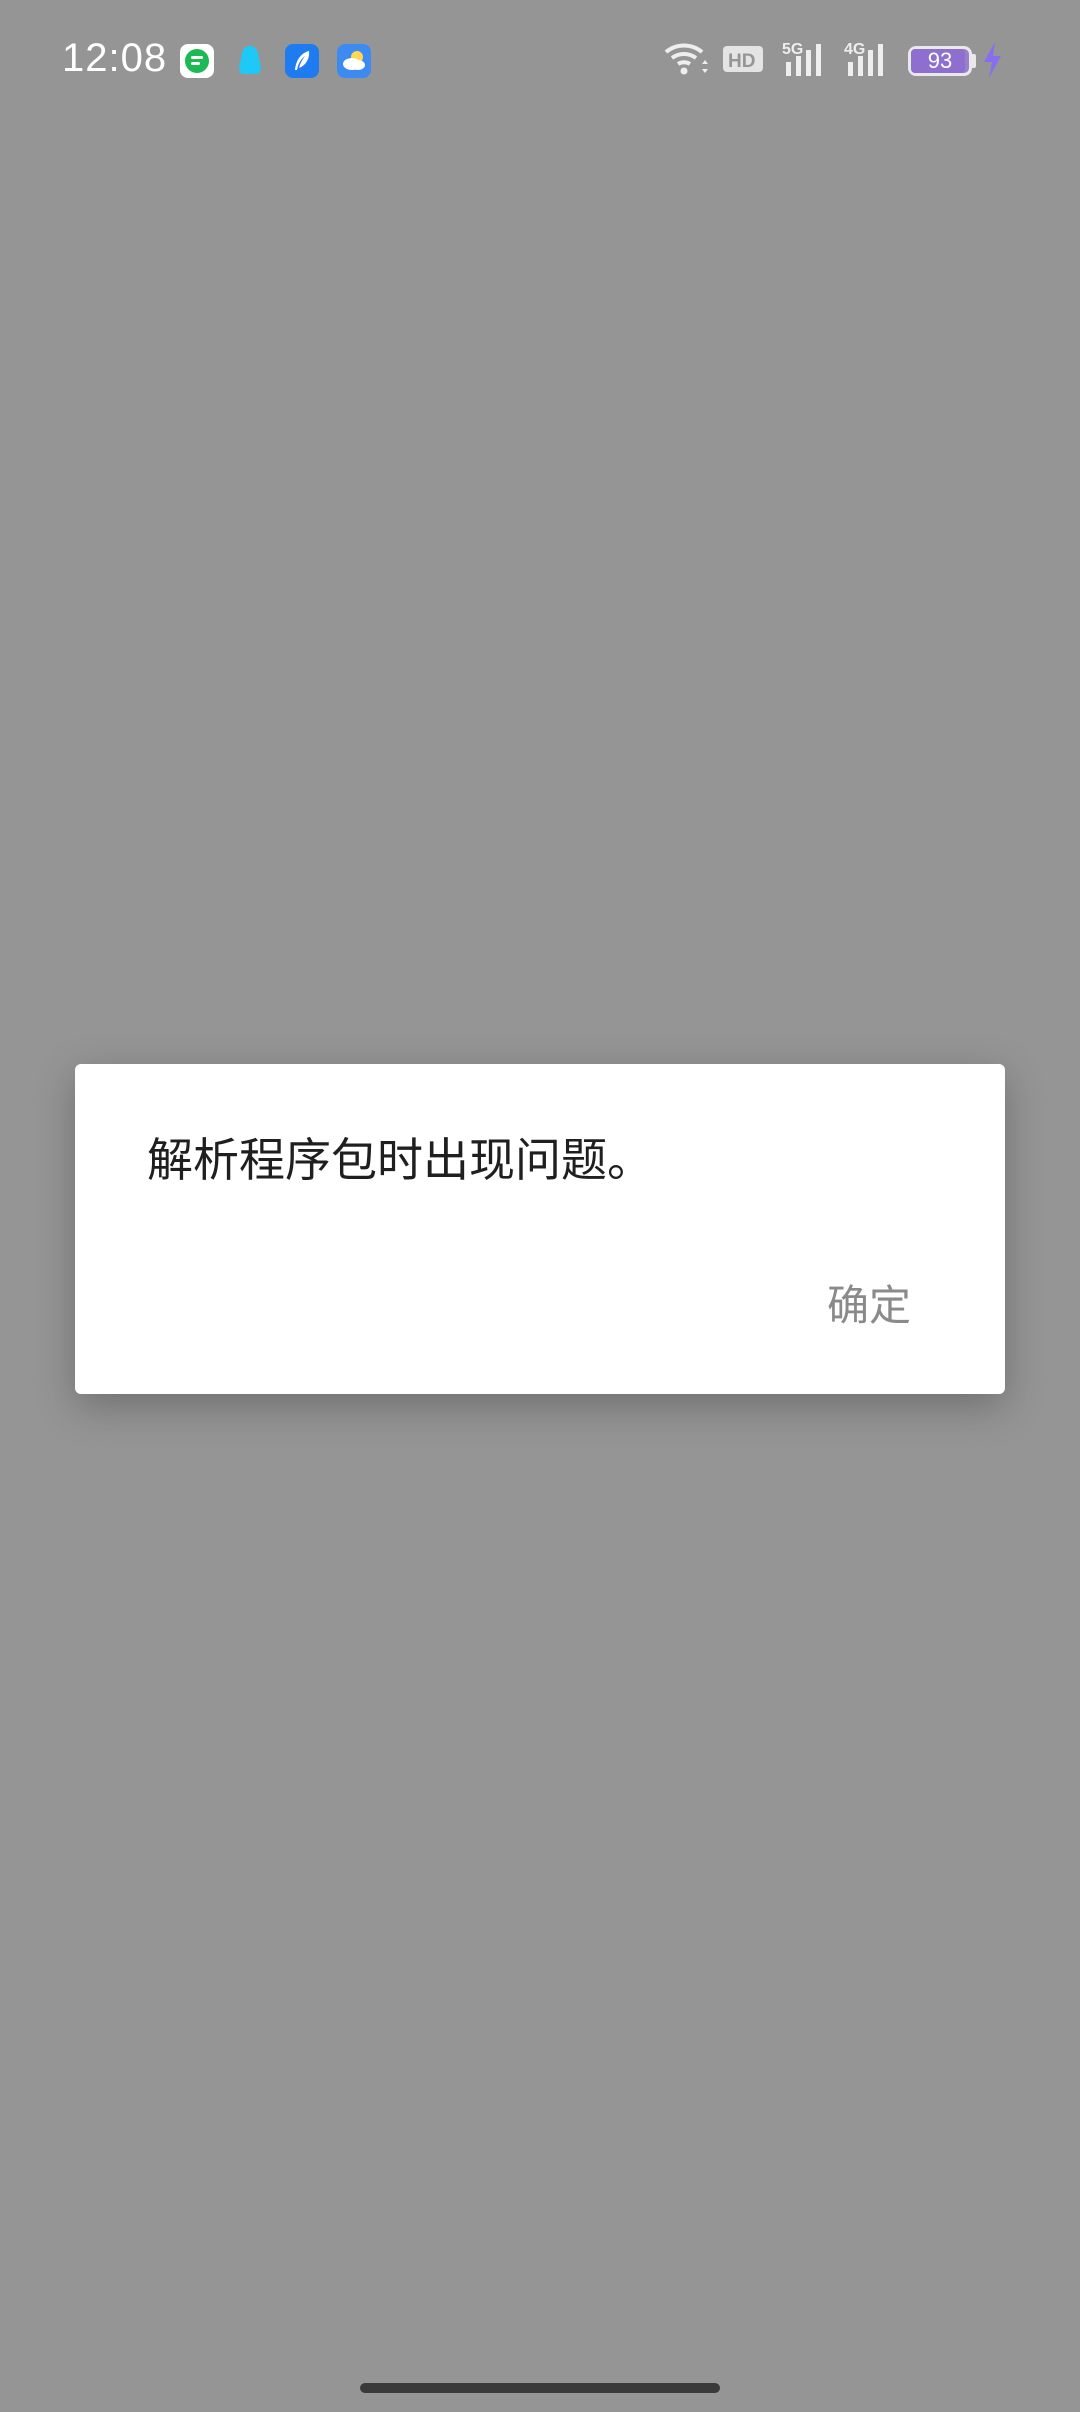 Image resolution: width=1080 pixels, height=2412 pixels. Describe the element at coordinates (792, 49) in the screenshot. I see `network-5g-label: 5G` at that location.